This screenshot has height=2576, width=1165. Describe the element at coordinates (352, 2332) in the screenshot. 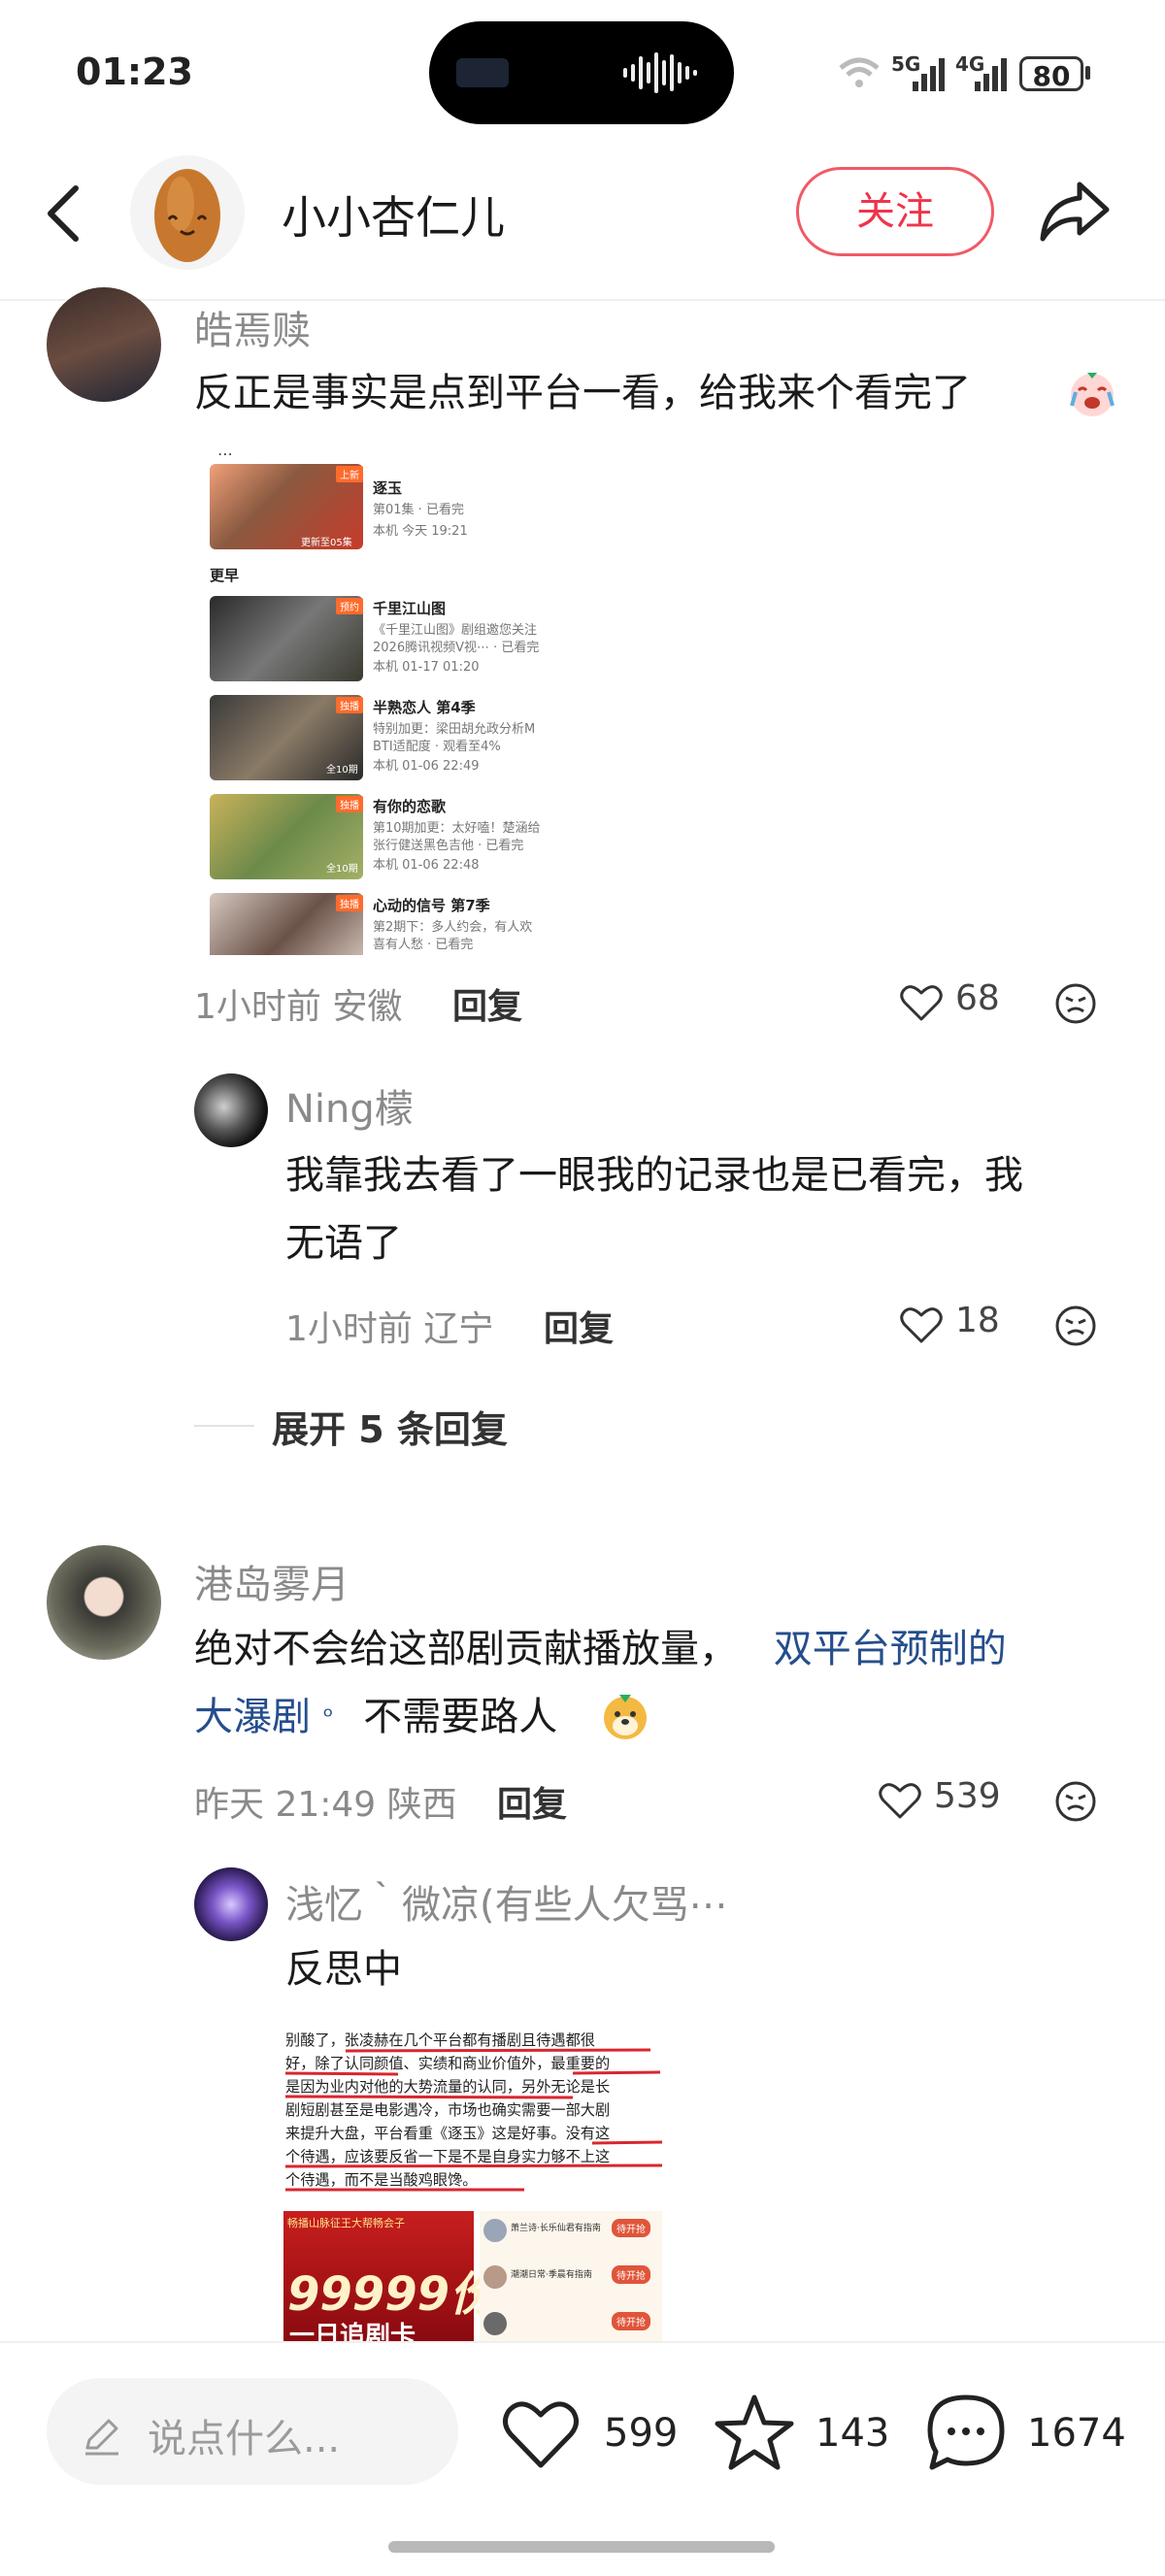

I see `promo-bottom-text: 一日追剧卡` at that location.